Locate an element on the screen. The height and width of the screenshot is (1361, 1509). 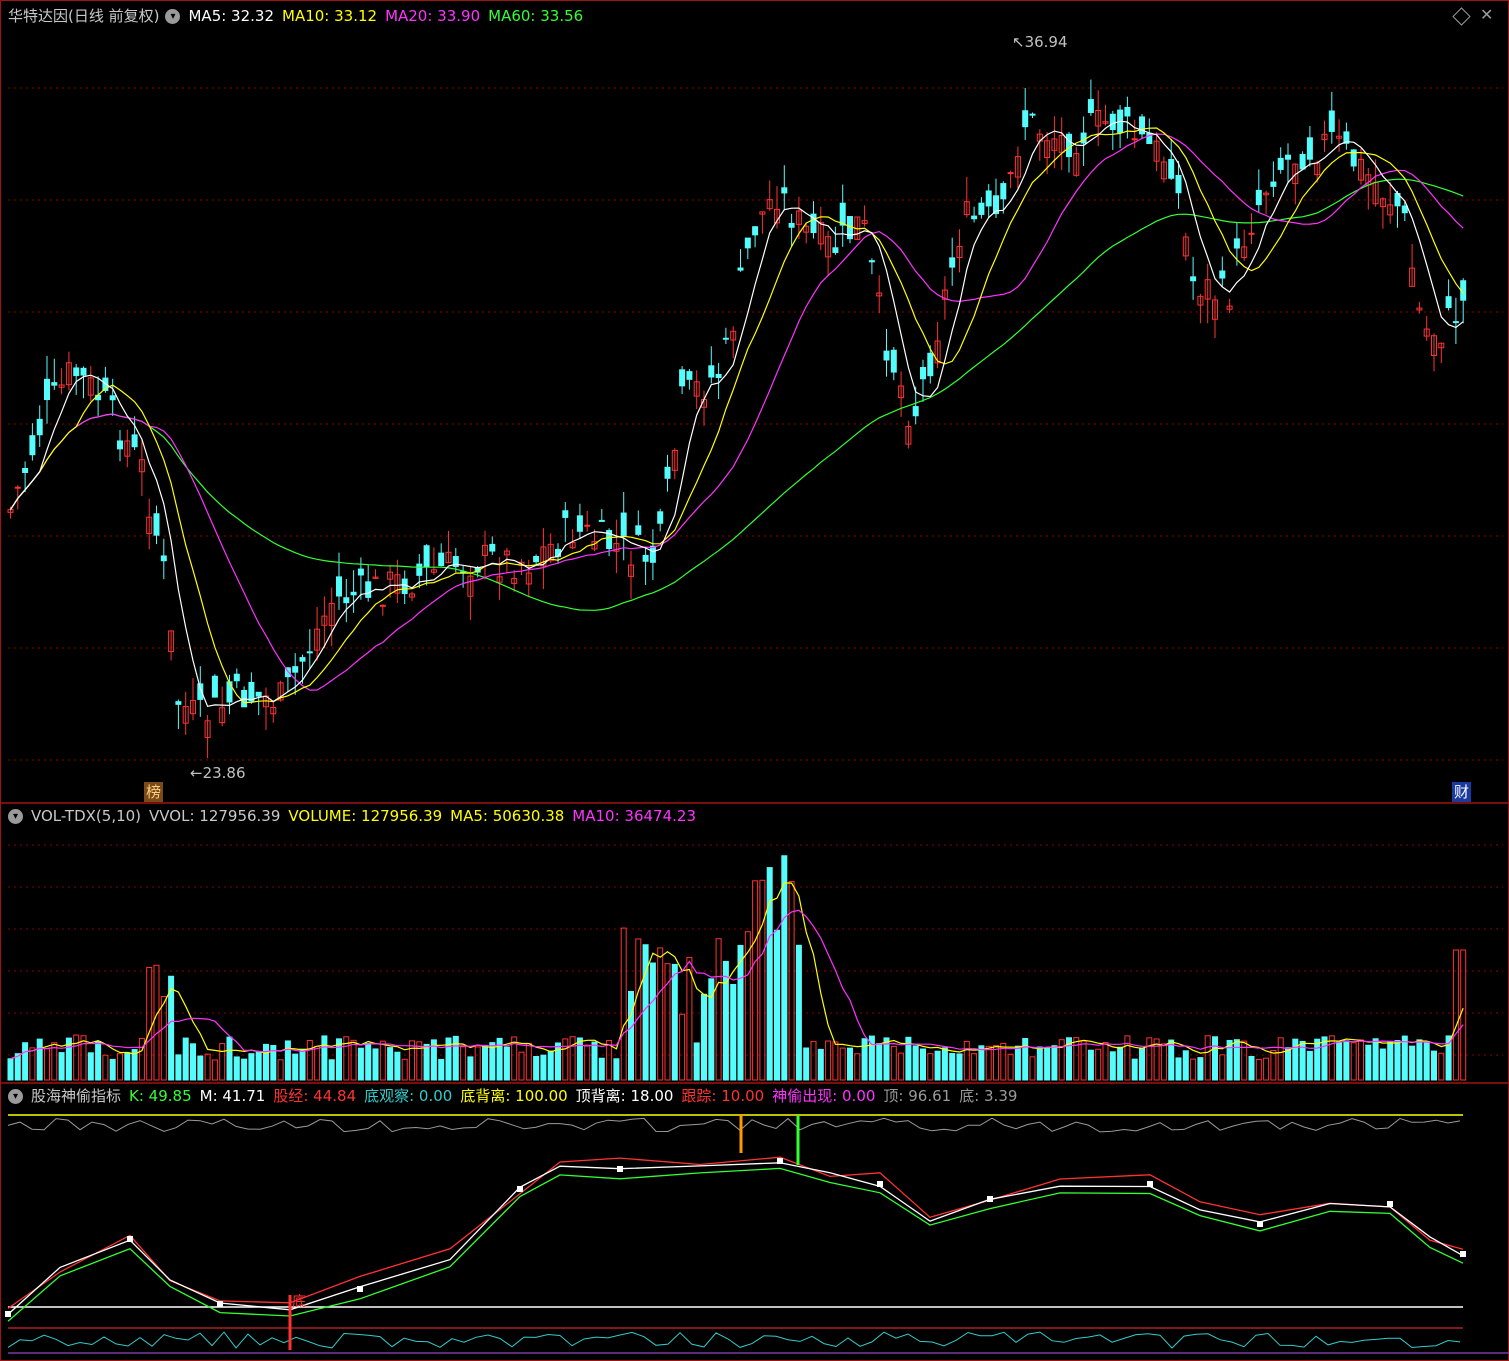
top-value-line is located at coordinates (734, 1125).